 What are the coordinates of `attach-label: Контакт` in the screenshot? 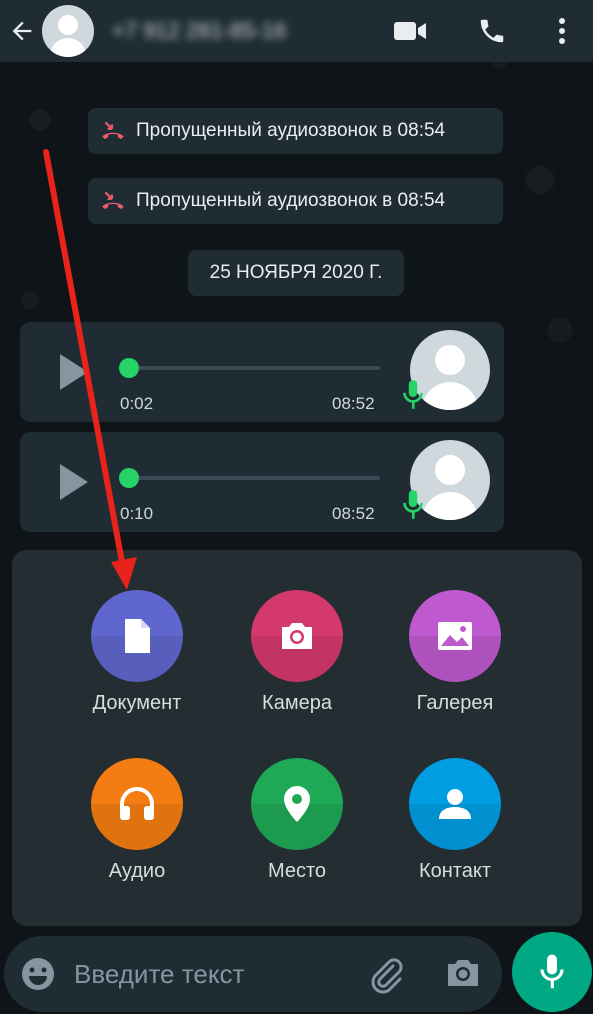 It's located at (454, 871).